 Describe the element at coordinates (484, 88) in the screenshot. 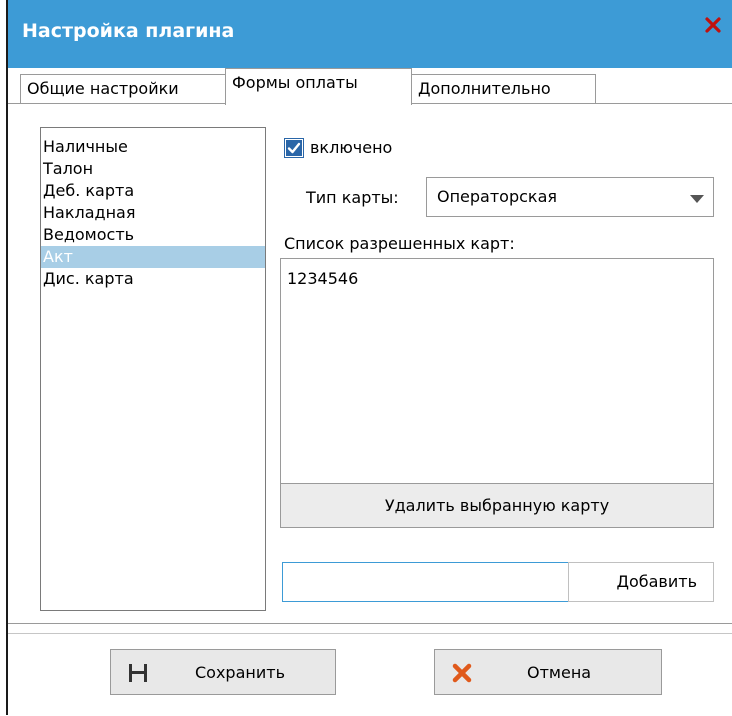

I see `tab-label: Дополнительно` at that location.